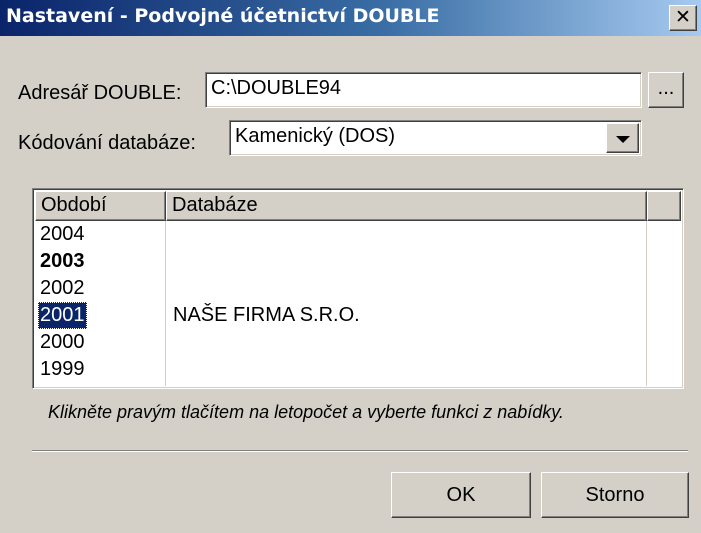 The height and width of the screenshot is (533, 701). What do you see at coordinates (406, 206) in the screenshot?
I see `column-header-database: Databáze` at bounding box center [406, 206].